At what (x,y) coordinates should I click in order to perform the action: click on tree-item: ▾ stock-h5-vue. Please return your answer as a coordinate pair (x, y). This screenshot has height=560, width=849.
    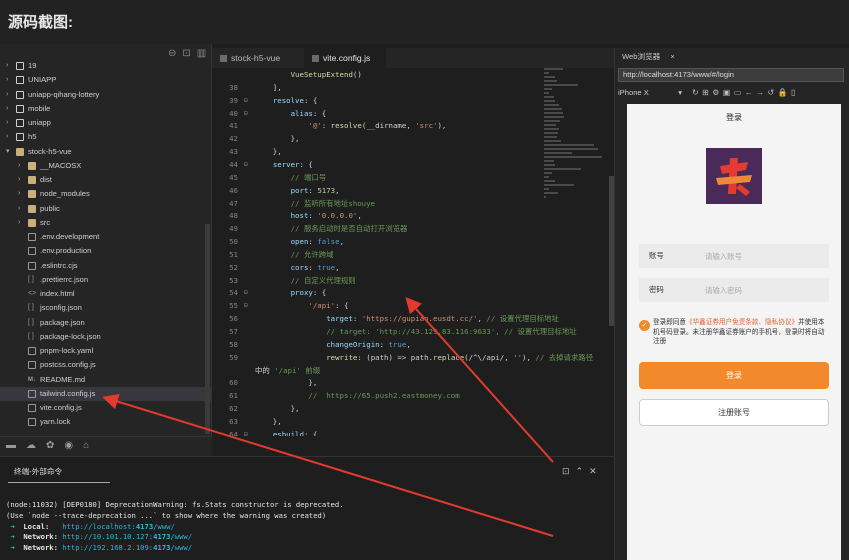
    Looking at the image, I should click on (105, 152).